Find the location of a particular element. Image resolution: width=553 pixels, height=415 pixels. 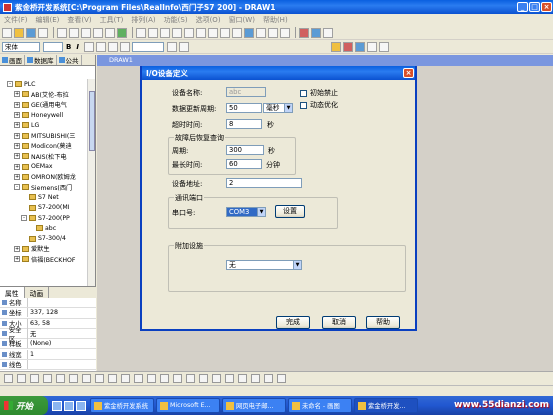

same-width-icon is located at coordinates (86, 378).